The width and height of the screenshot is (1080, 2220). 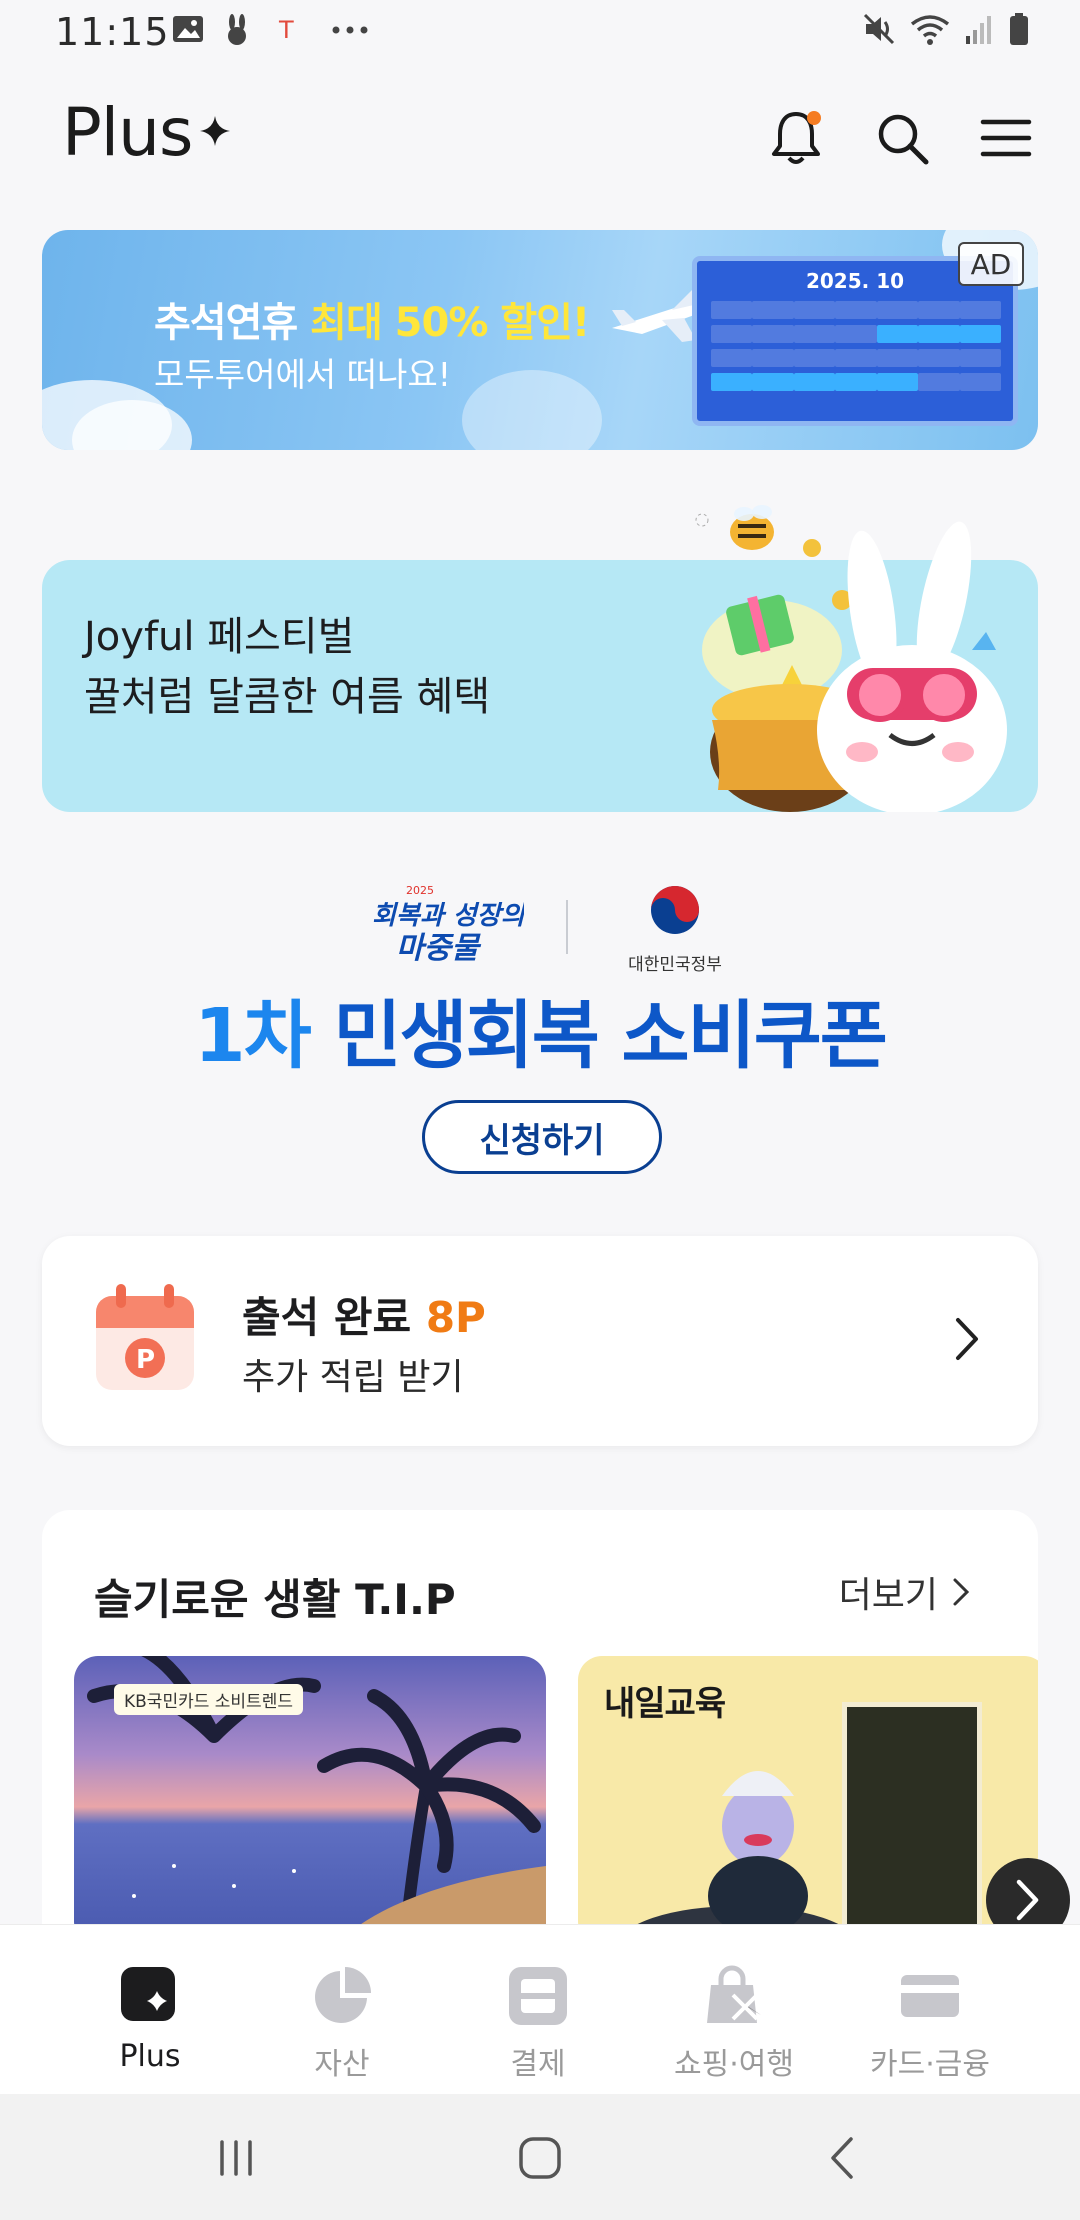 I want to click on coupon-title-number: 1차, so click(x=253, y=1036).